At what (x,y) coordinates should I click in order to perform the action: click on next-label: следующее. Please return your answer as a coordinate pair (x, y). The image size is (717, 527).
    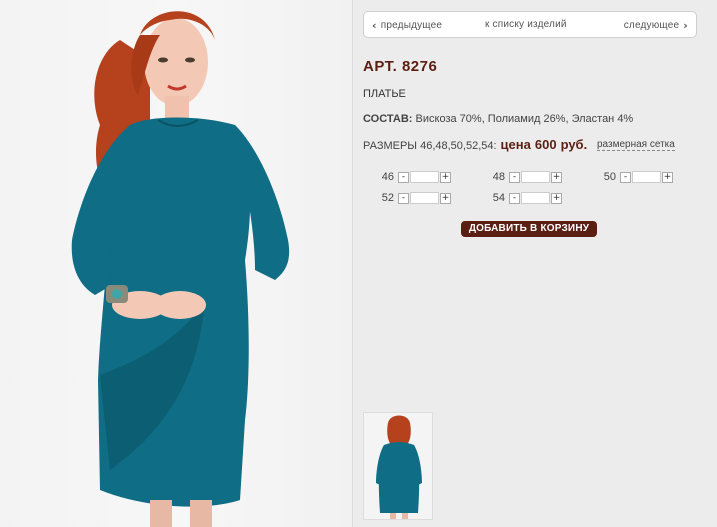
    Looking at the image, I should click on (651, 25).